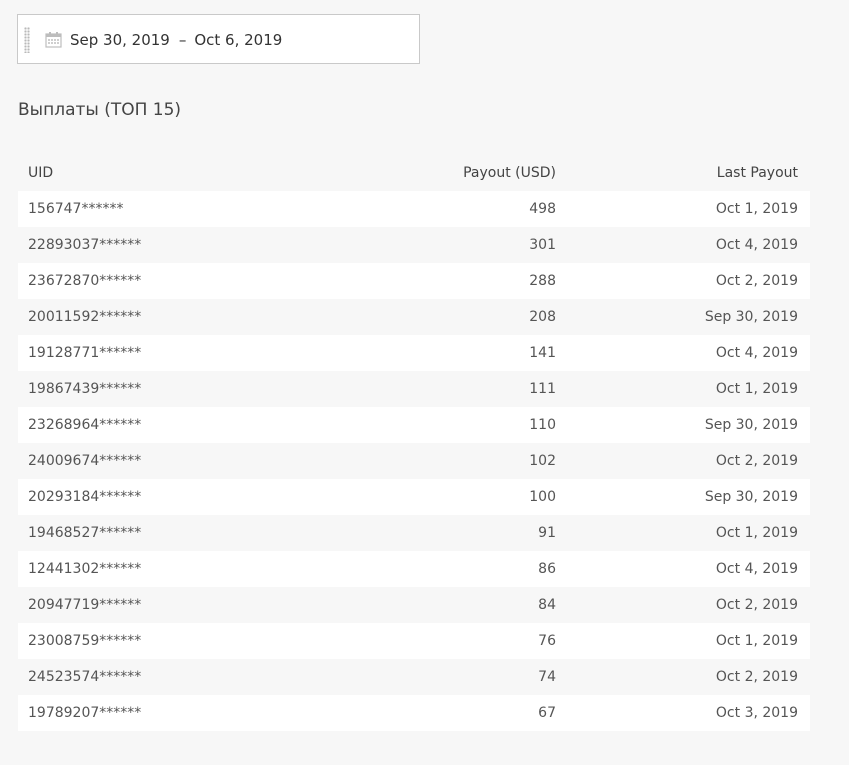 The image size is (849, 765). Describe the element at coordinates (53, 40) in the screenshot. I see `calendar-icon` at that location.